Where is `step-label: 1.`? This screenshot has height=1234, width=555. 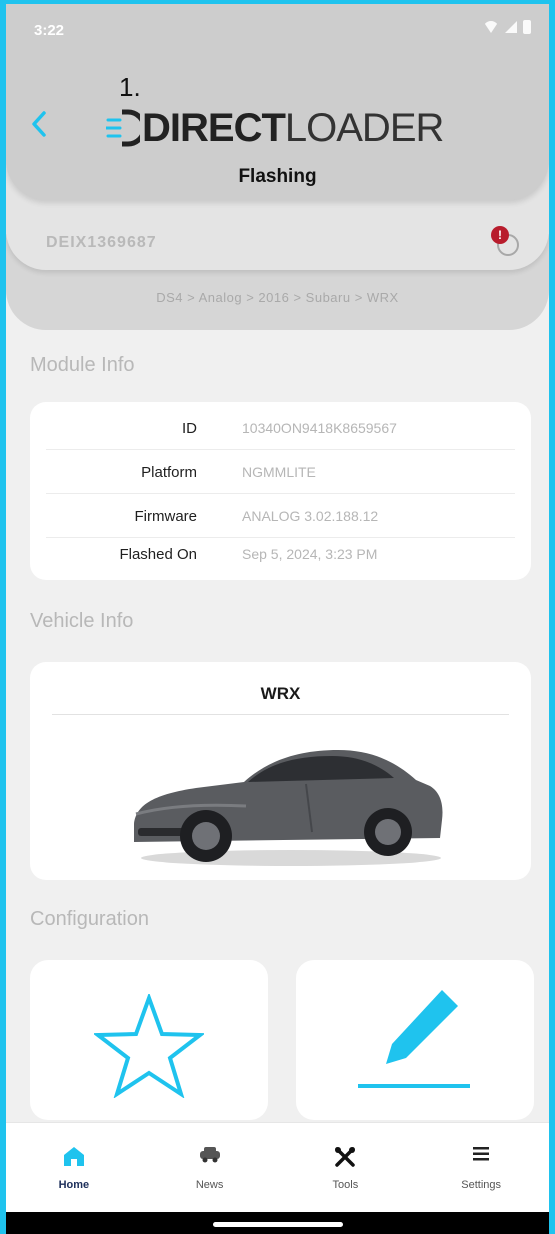
step-label: 1. is located at coordinates (130, 87).